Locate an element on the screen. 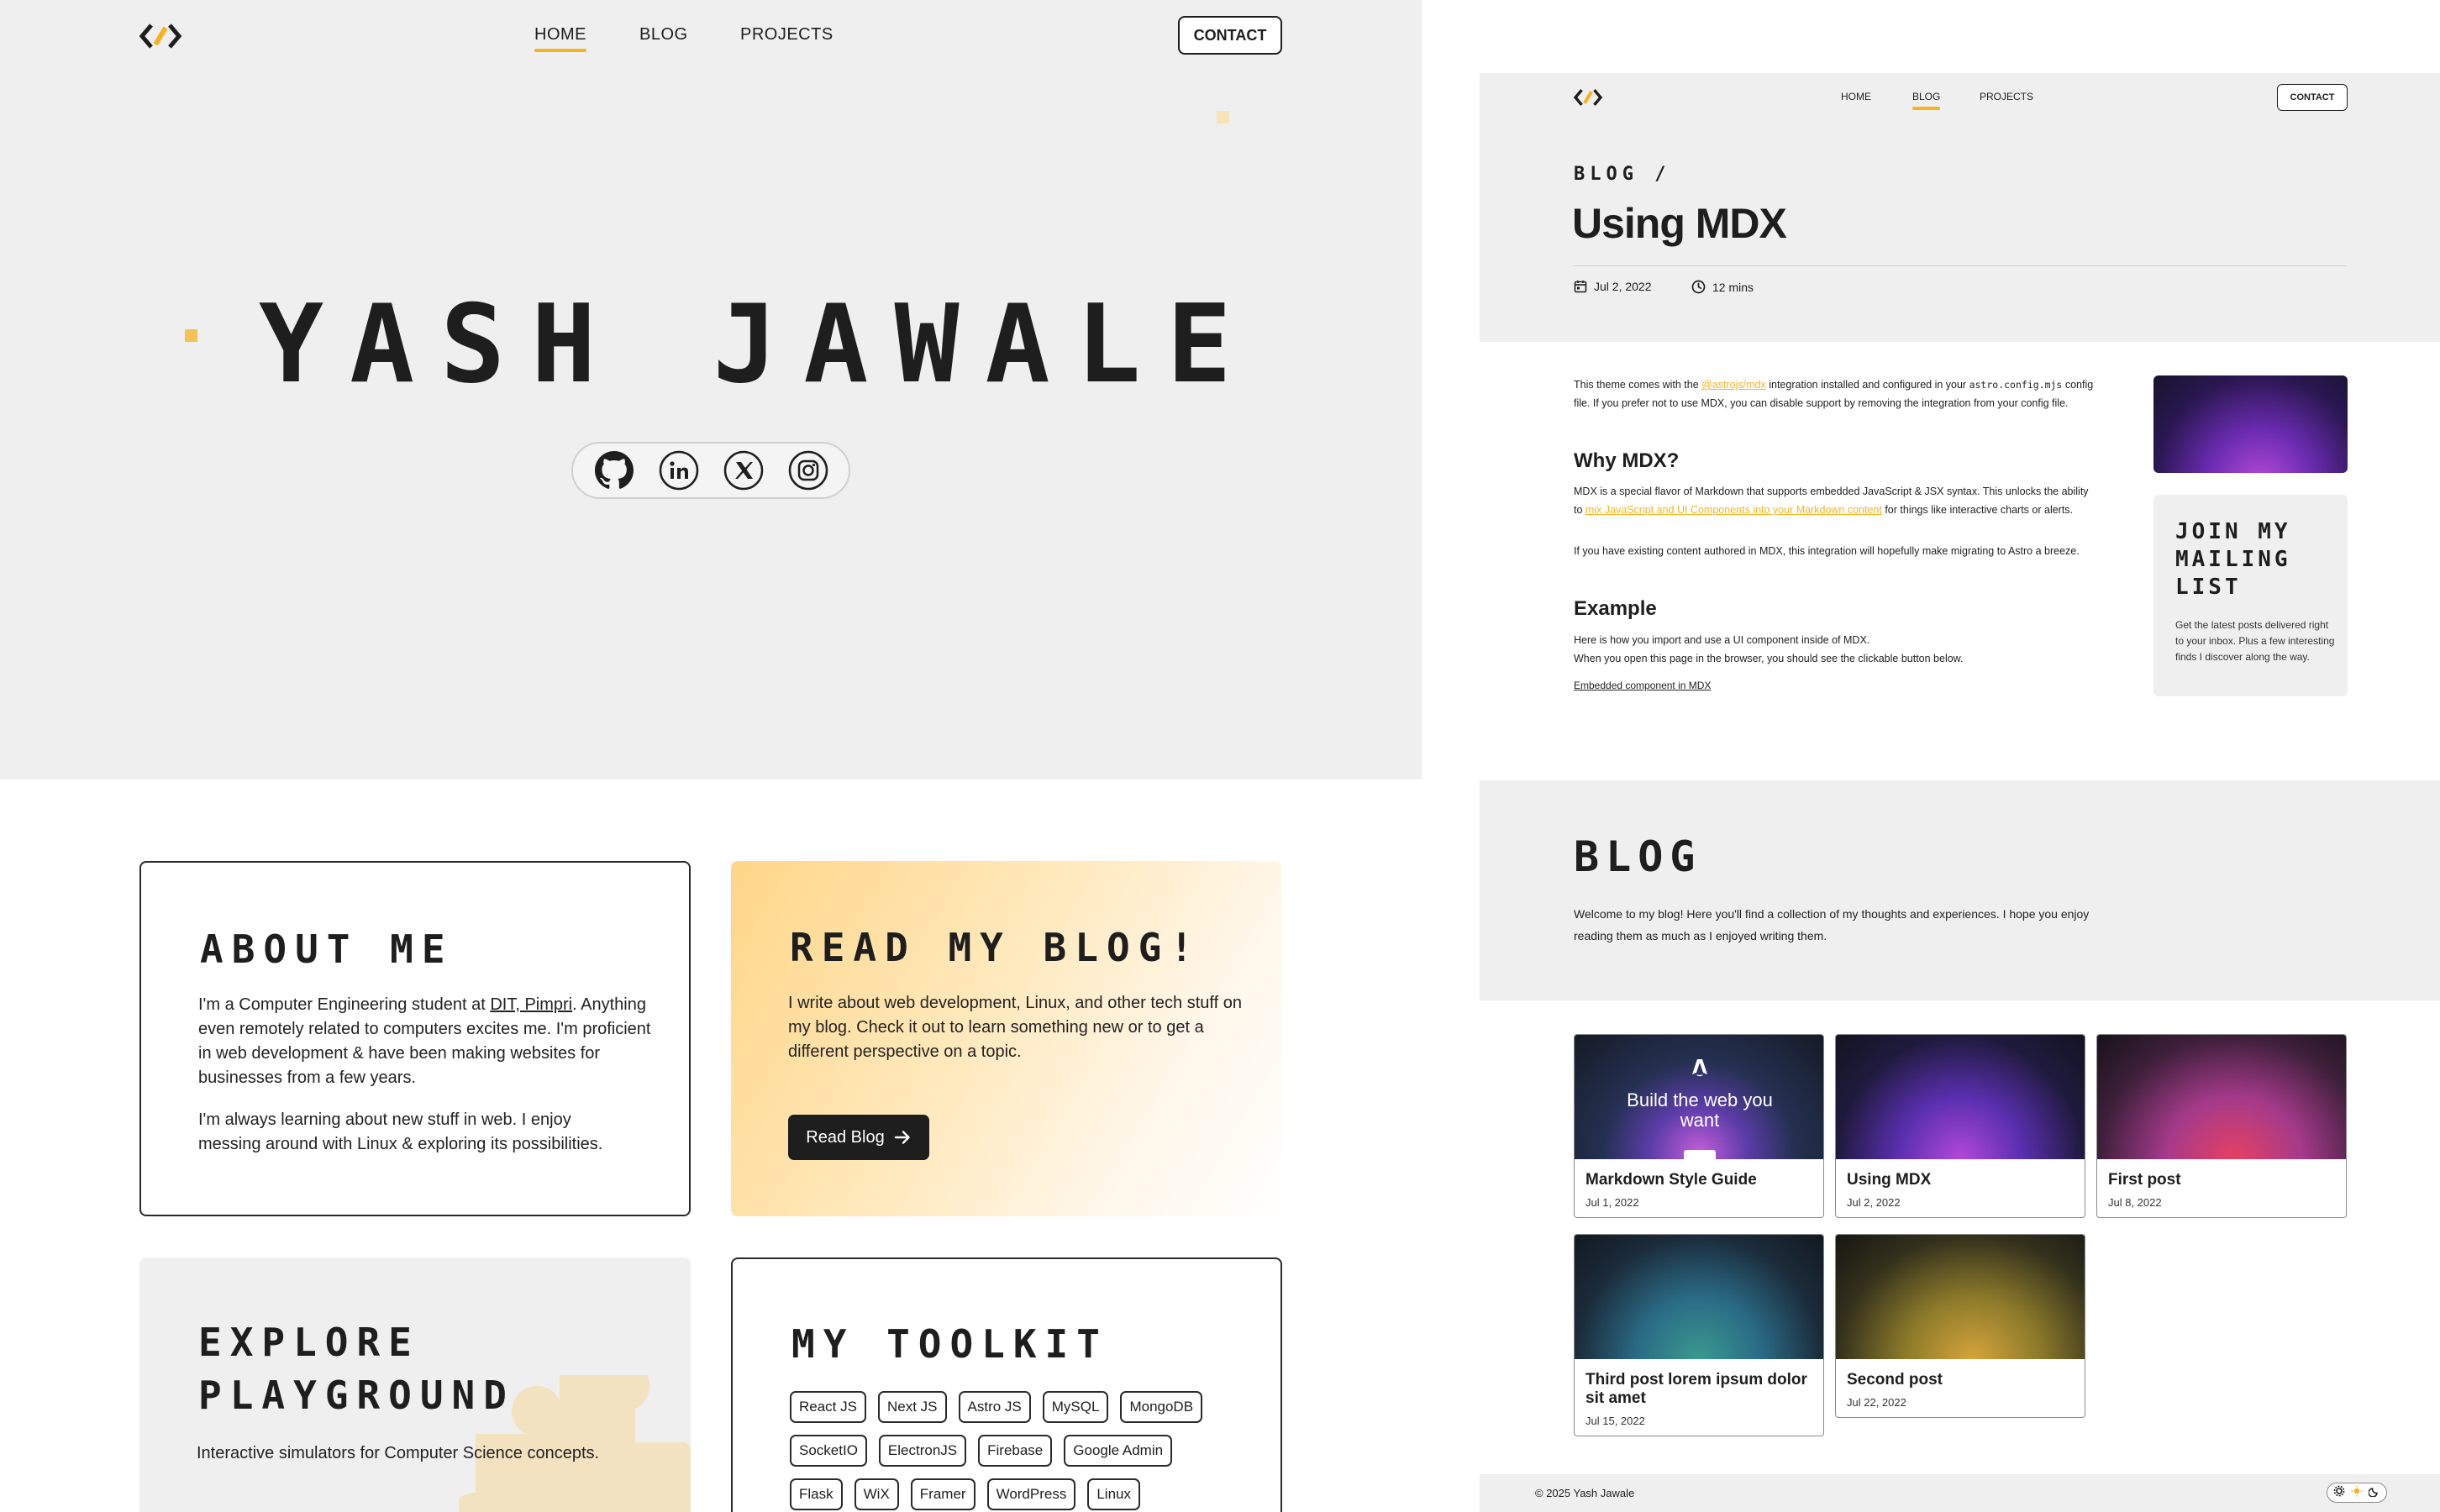  clock-icon is located at coordinates (1699, 287).